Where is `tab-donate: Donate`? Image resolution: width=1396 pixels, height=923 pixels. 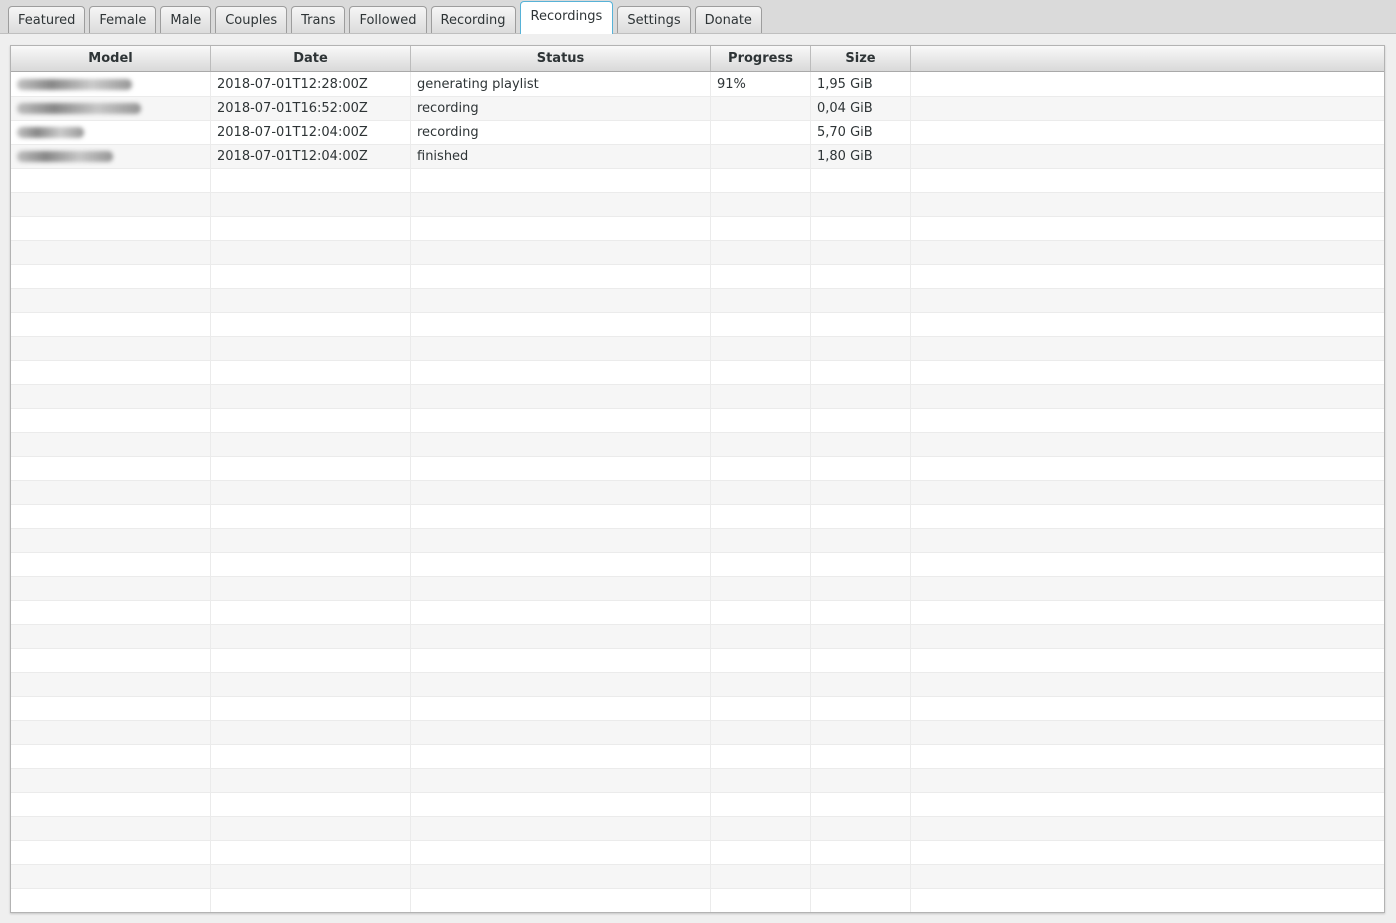 tab-donate: Donate is located at coordinates (728, 19).